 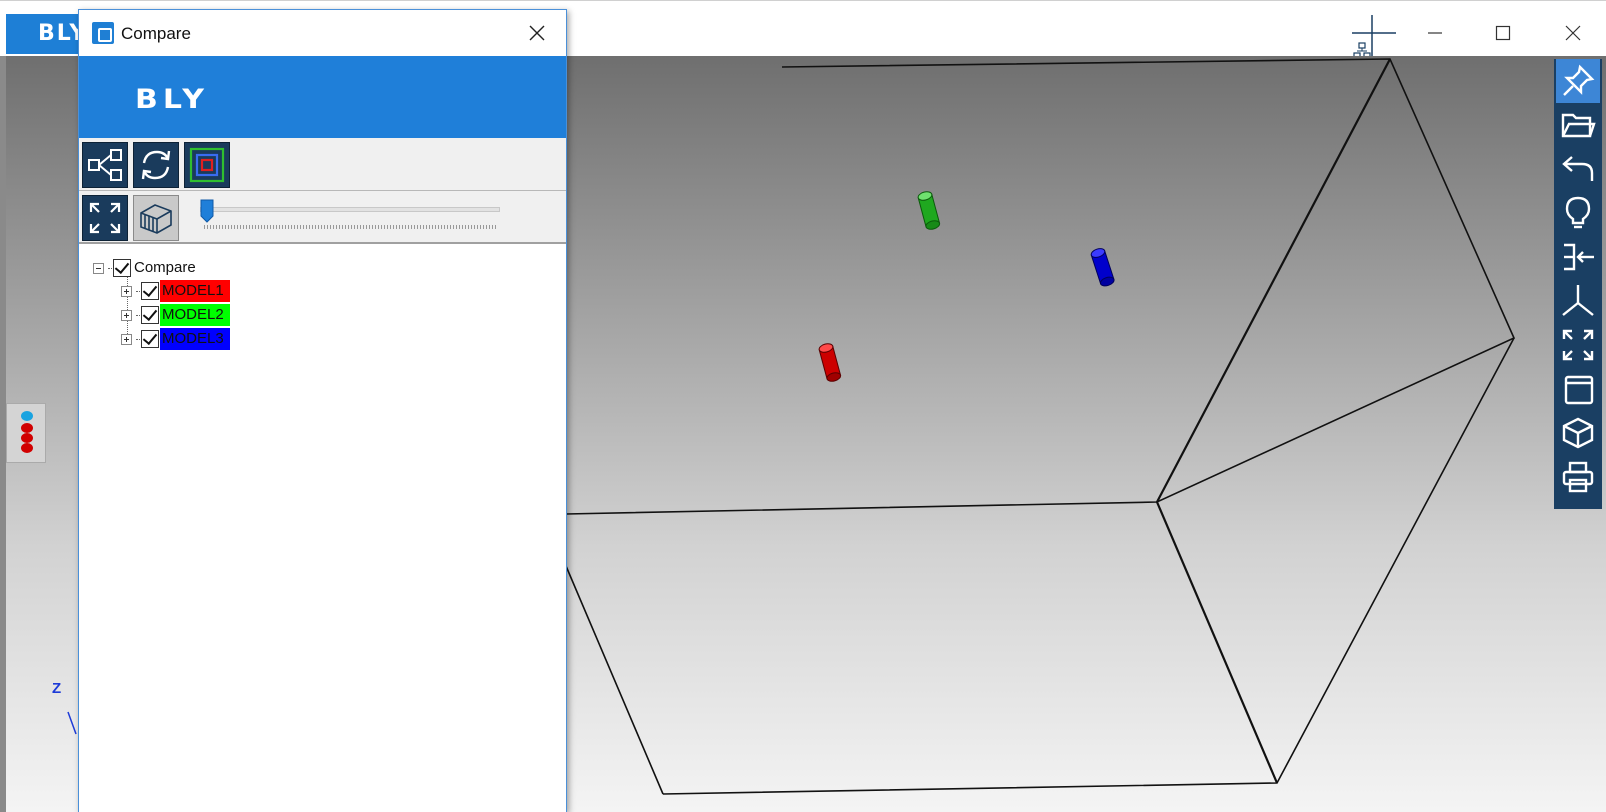 I want to click on import-icon, so click(x=1579, y=257).